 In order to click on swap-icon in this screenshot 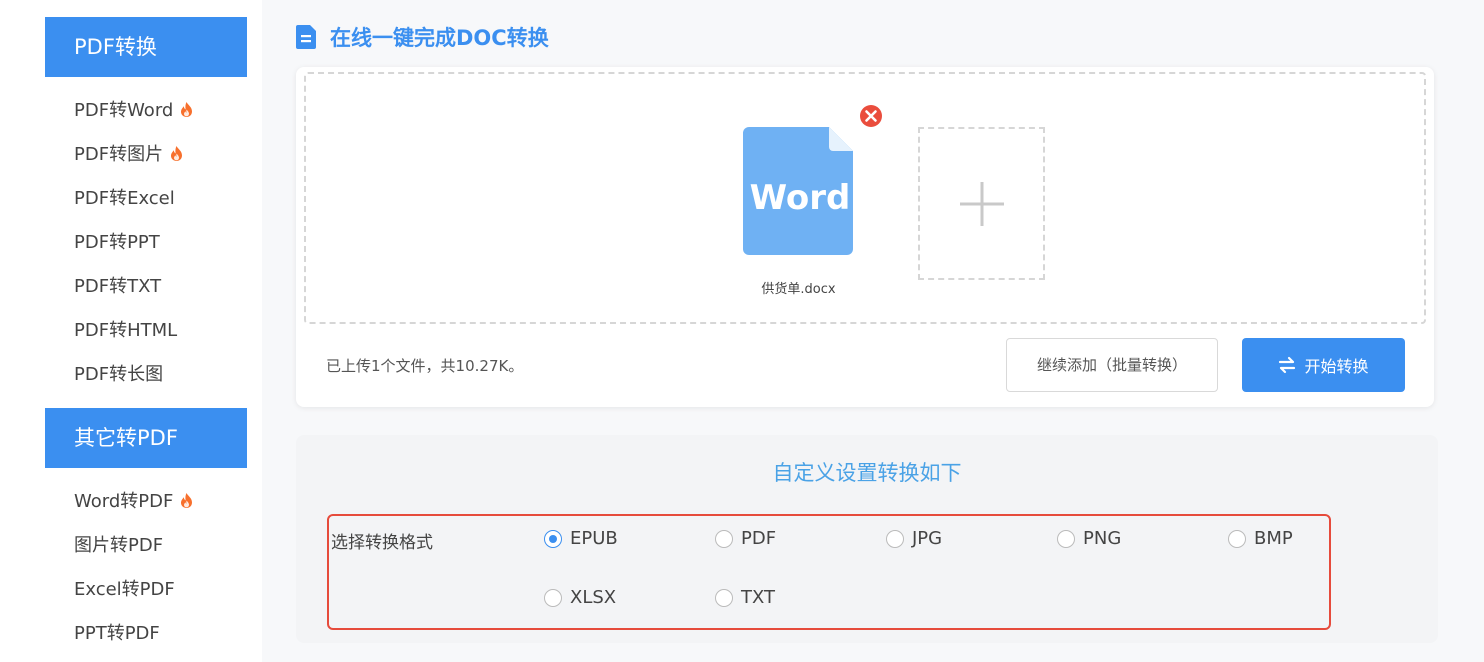, I will do `click(1287, 365)`.